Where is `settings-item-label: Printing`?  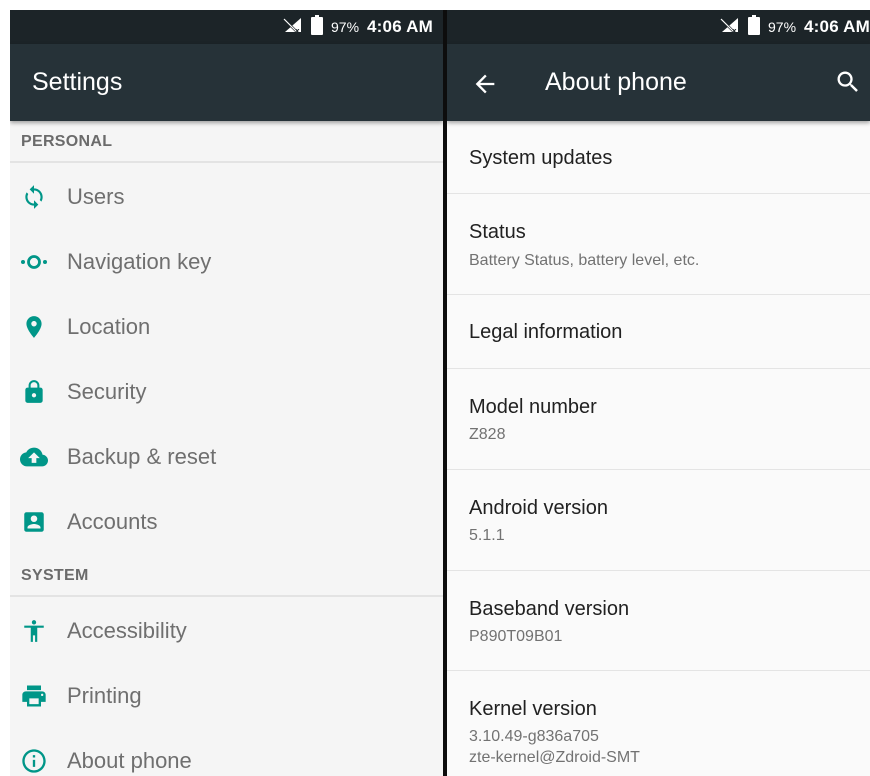 settings-item-label: Printing is located at coordinates (104, 695).